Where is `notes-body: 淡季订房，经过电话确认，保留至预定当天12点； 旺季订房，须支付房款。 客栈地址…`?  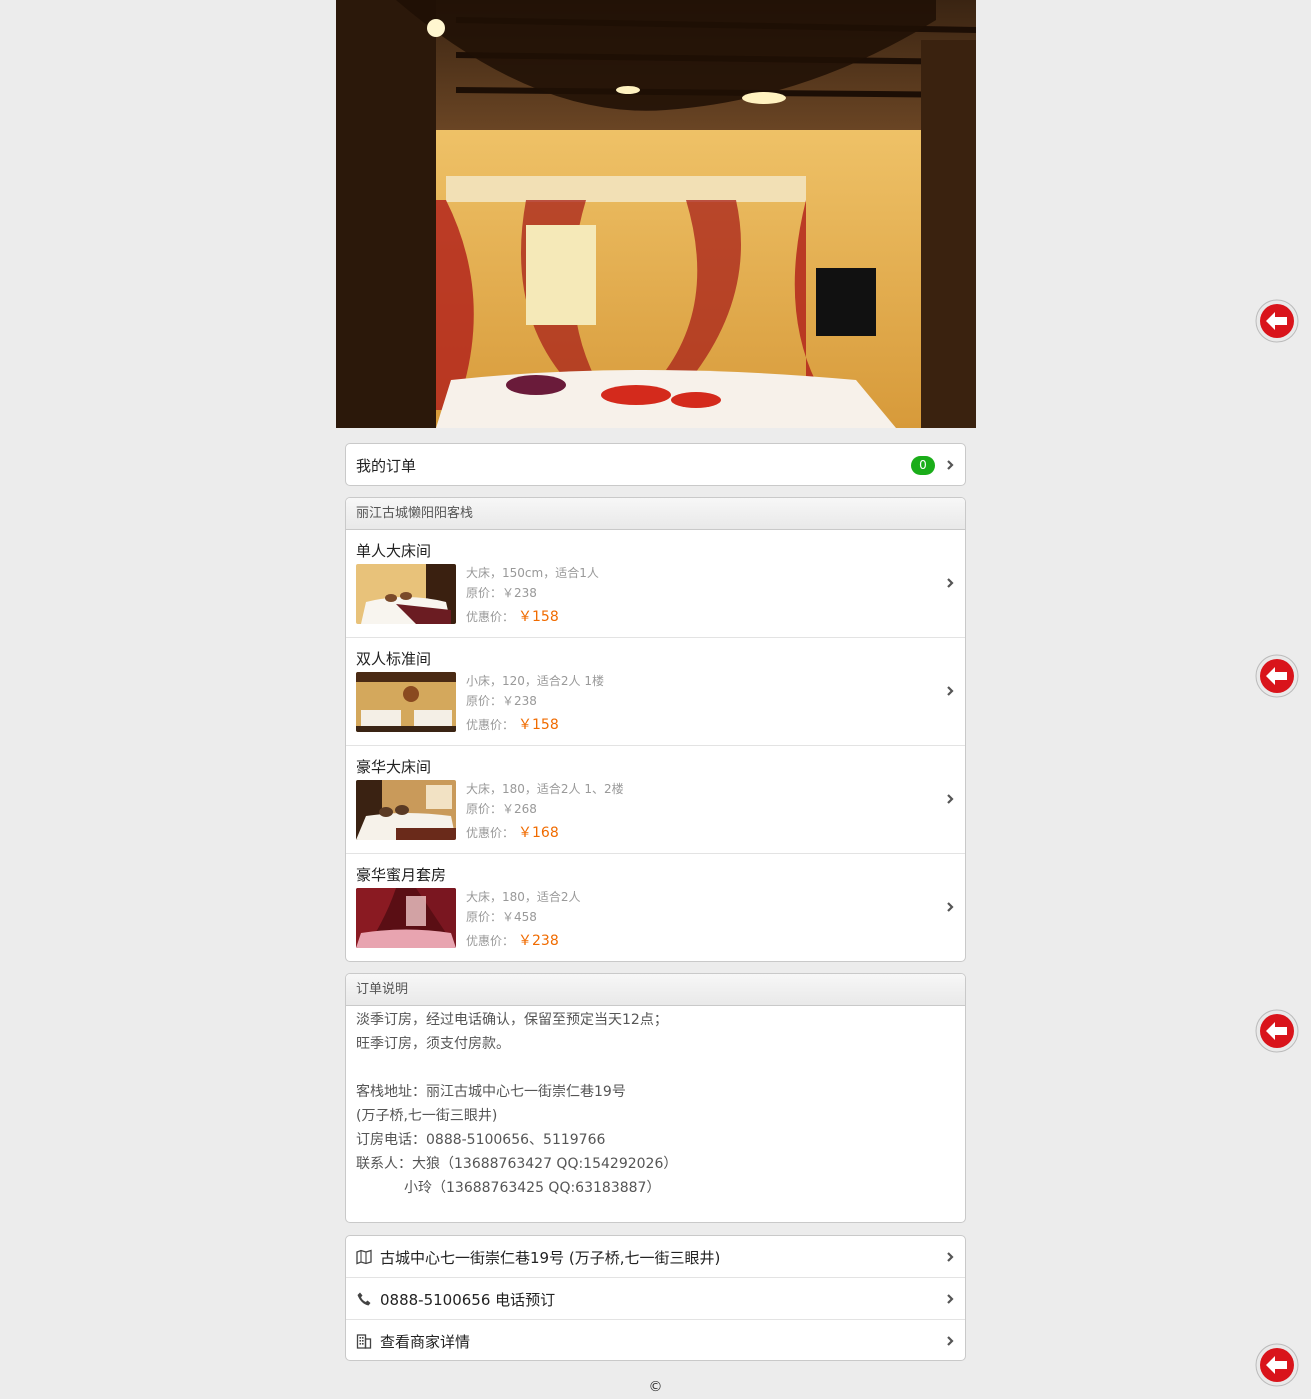
notes-body: 淡季订房，经过电话确认，保留至预定当天12点； 旺季订房，须支付房款。 客栈地址… is located at coordinates (655, 1104).